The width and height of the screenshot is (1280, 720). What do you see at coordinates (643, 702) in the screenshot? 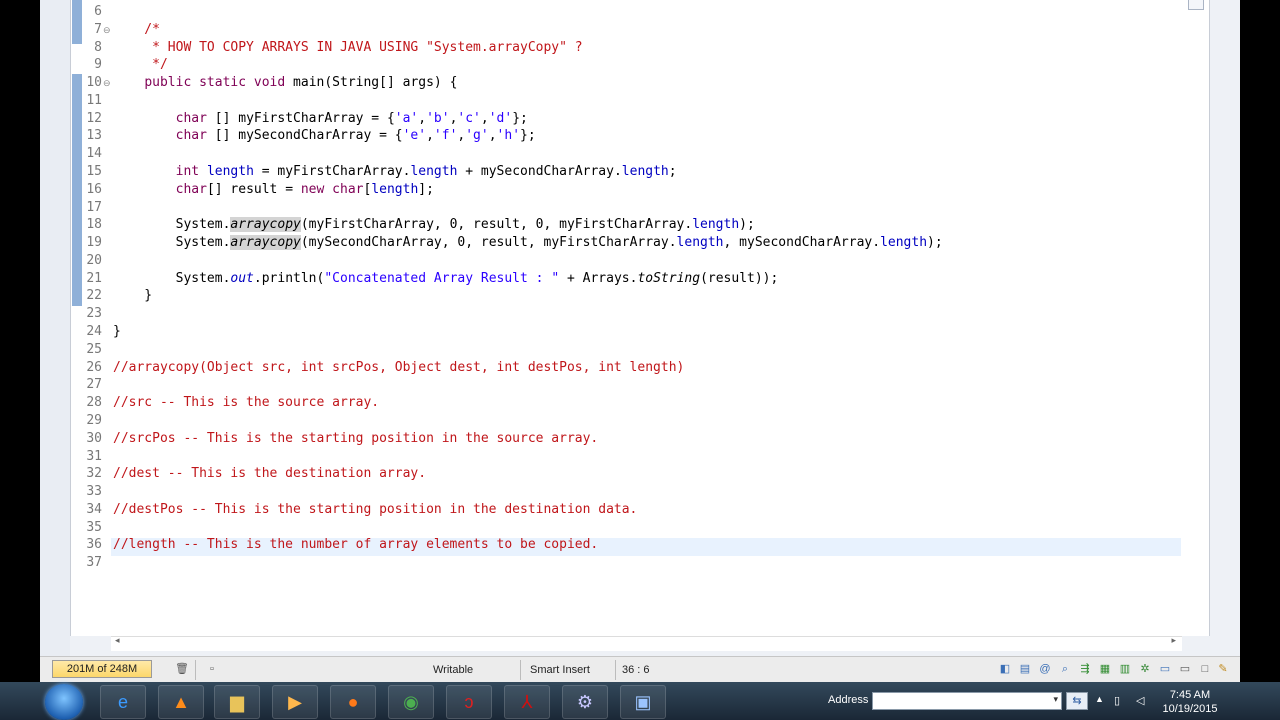
I see `save-disk-icon: ▣` at bounding box center [643, 702].